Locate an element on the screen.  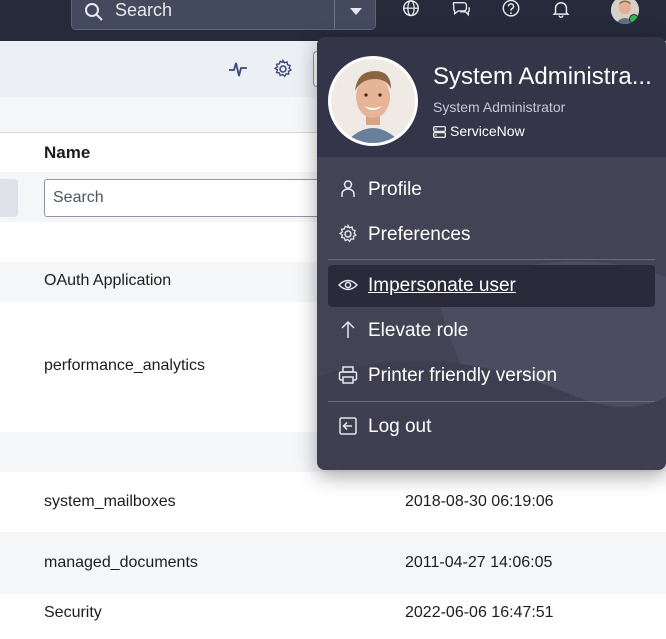
bell-icon is located at coordinates (561, 10).